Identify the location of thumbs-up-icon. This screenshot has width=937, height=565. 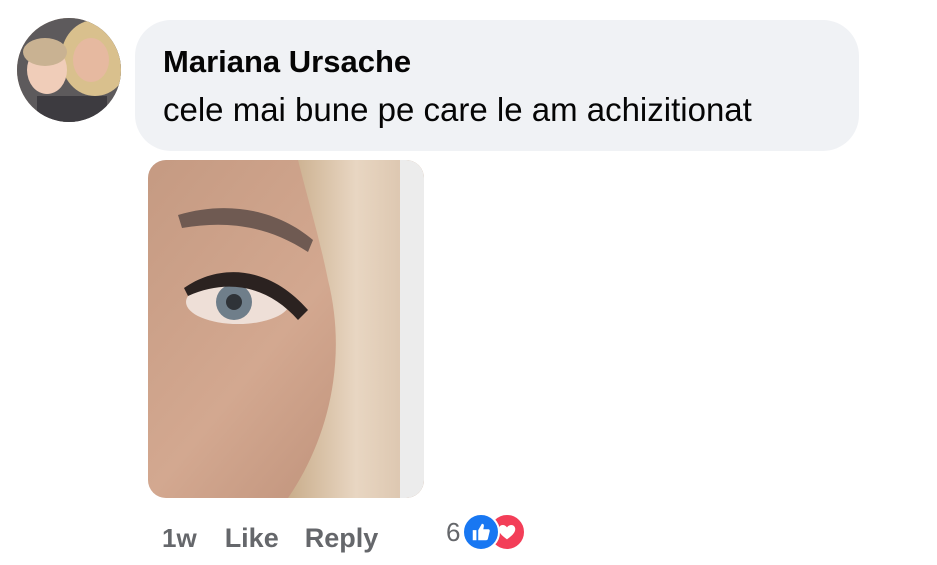
(482, 532).